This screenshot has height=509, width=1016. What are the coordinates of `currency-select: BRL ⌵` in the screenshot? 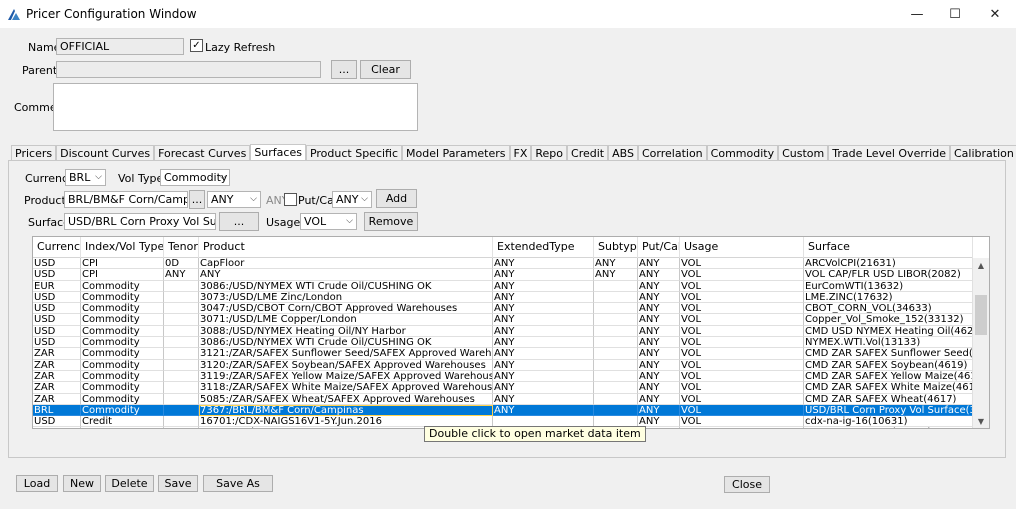 It's located at (85, 177).